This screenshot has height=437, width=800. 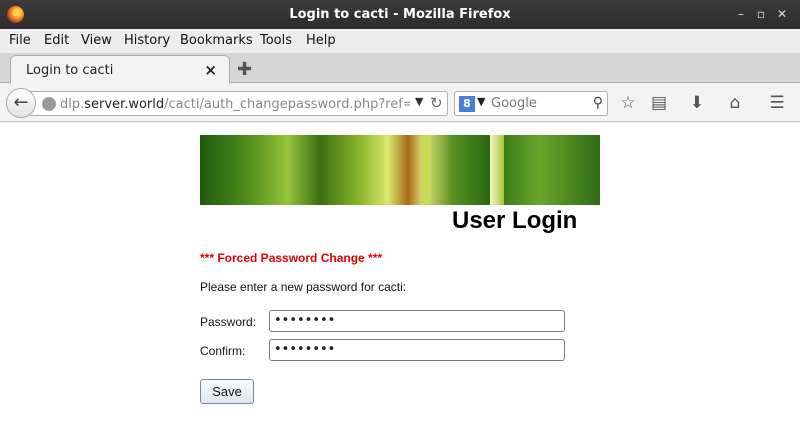 What do you see at coordinates (276, 40) in the screenshot?
I see `menu-tools: Tools` at bounding box center [276, 40].